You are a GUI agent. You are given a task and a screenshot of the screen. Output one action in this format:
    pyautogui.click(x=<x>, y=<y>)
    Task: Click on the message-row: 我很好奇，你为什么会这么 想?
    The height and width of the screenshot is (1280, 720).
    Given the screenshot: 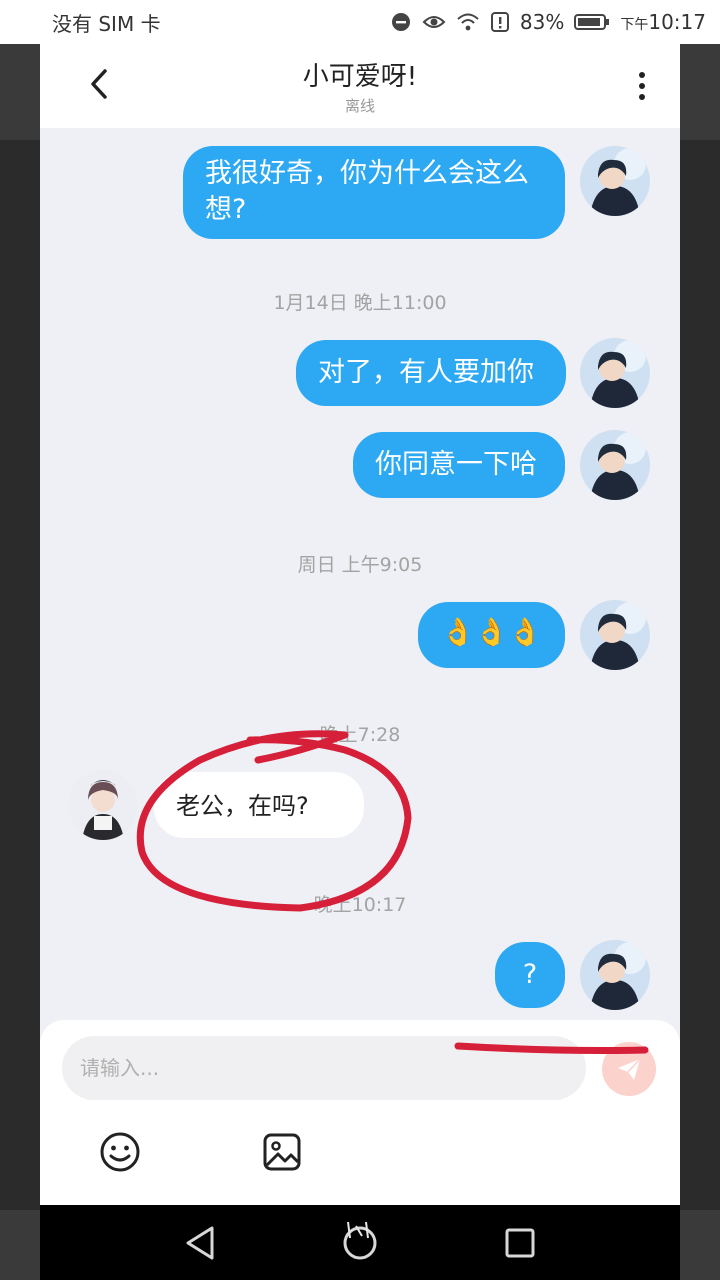 What is the action you would take?
    pyautogui.click(x=360, y=194)
    